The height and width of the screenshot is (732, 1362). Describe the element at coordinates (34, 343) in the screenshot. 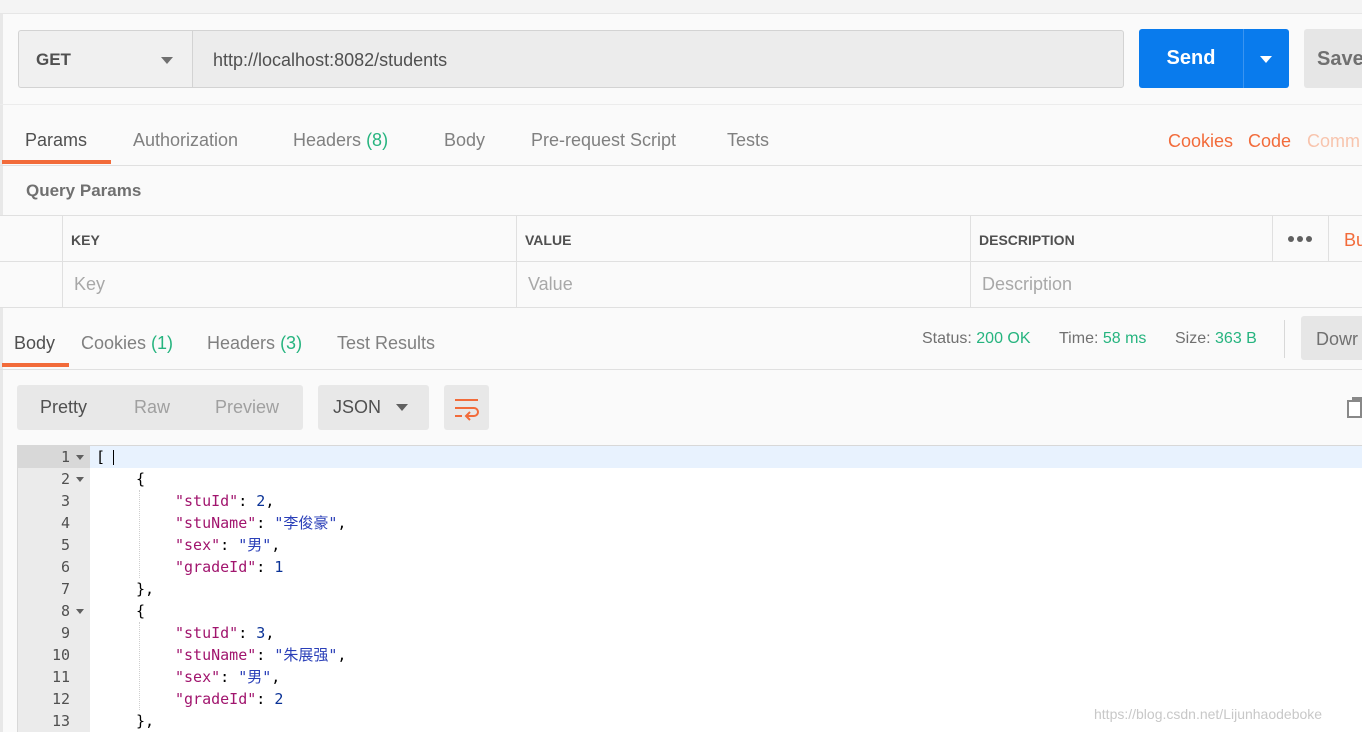

I see `tab-response-body: Body` at that location.